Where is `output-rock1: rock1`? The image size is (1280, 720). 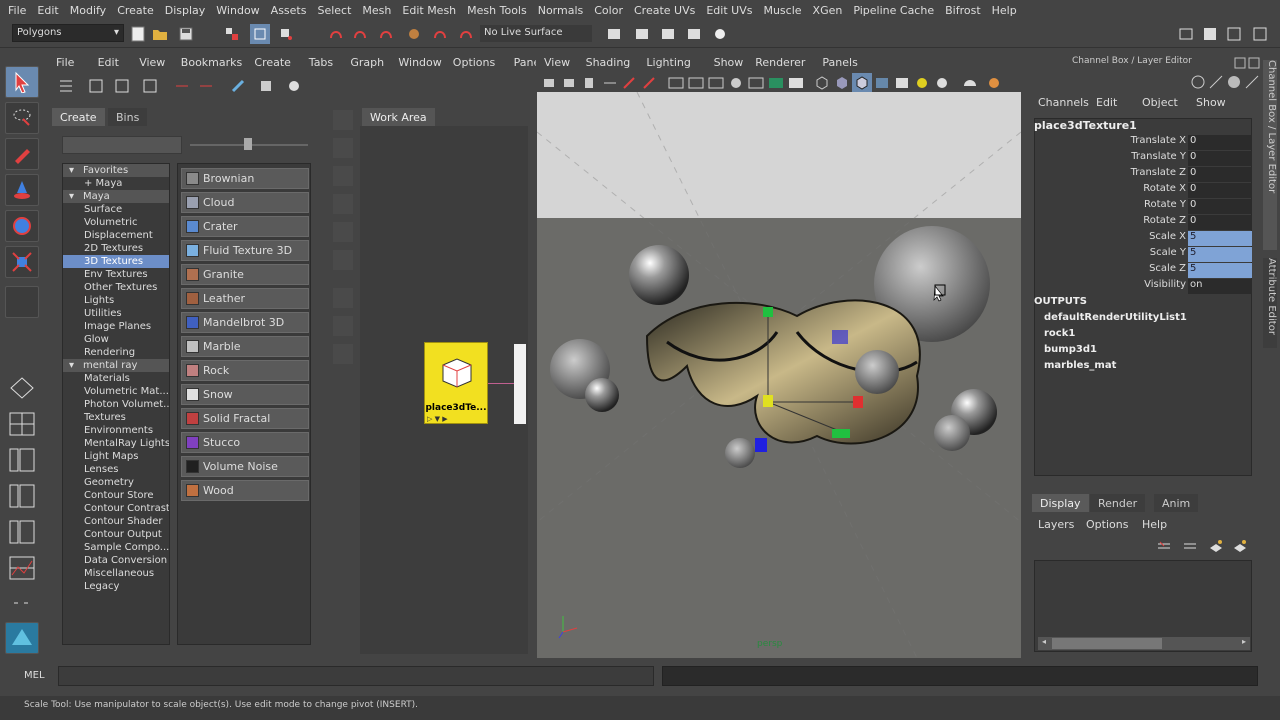 output-rock1: rock1 is located at coordinates (1059, 333).